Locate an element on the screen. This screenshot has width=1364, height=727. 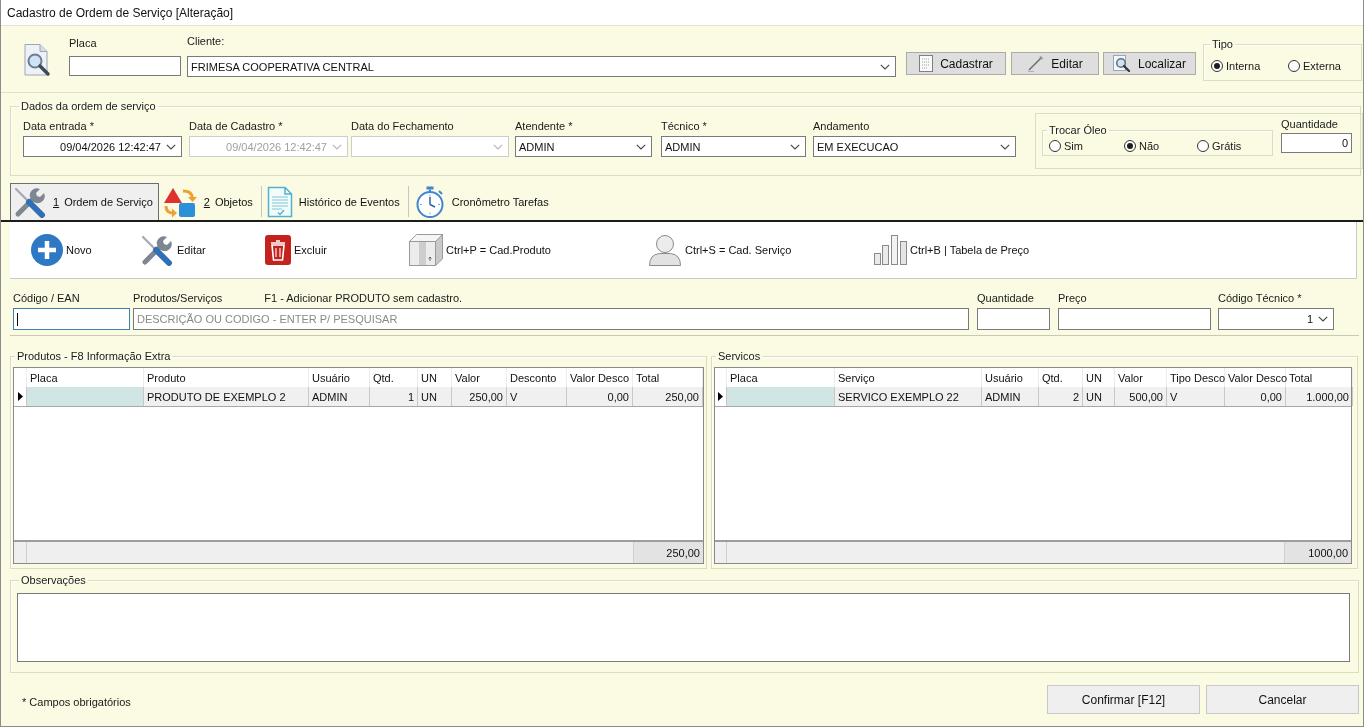
table-cell: 1 is located at coordinates (394, 396).